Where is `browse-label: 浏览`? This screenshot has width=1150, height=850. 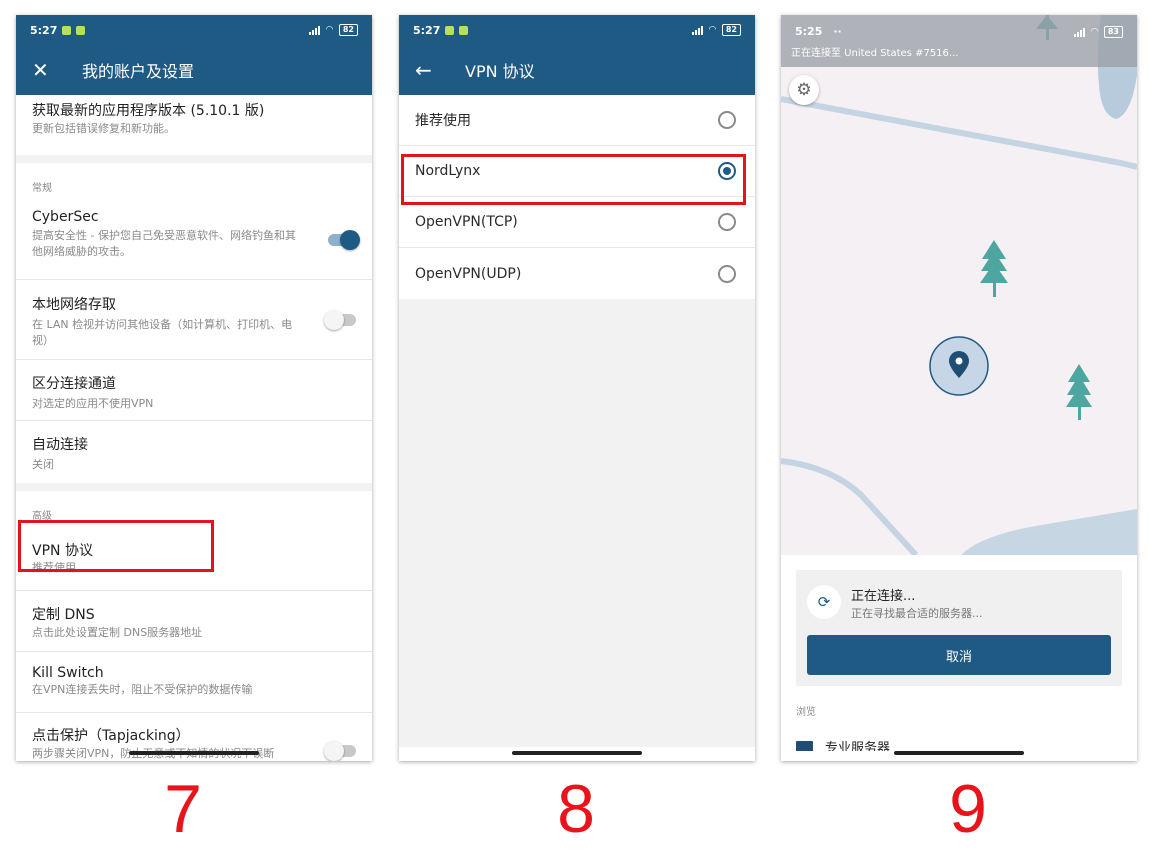
browse-label: 浏览 is located at coordinates (806, 712).